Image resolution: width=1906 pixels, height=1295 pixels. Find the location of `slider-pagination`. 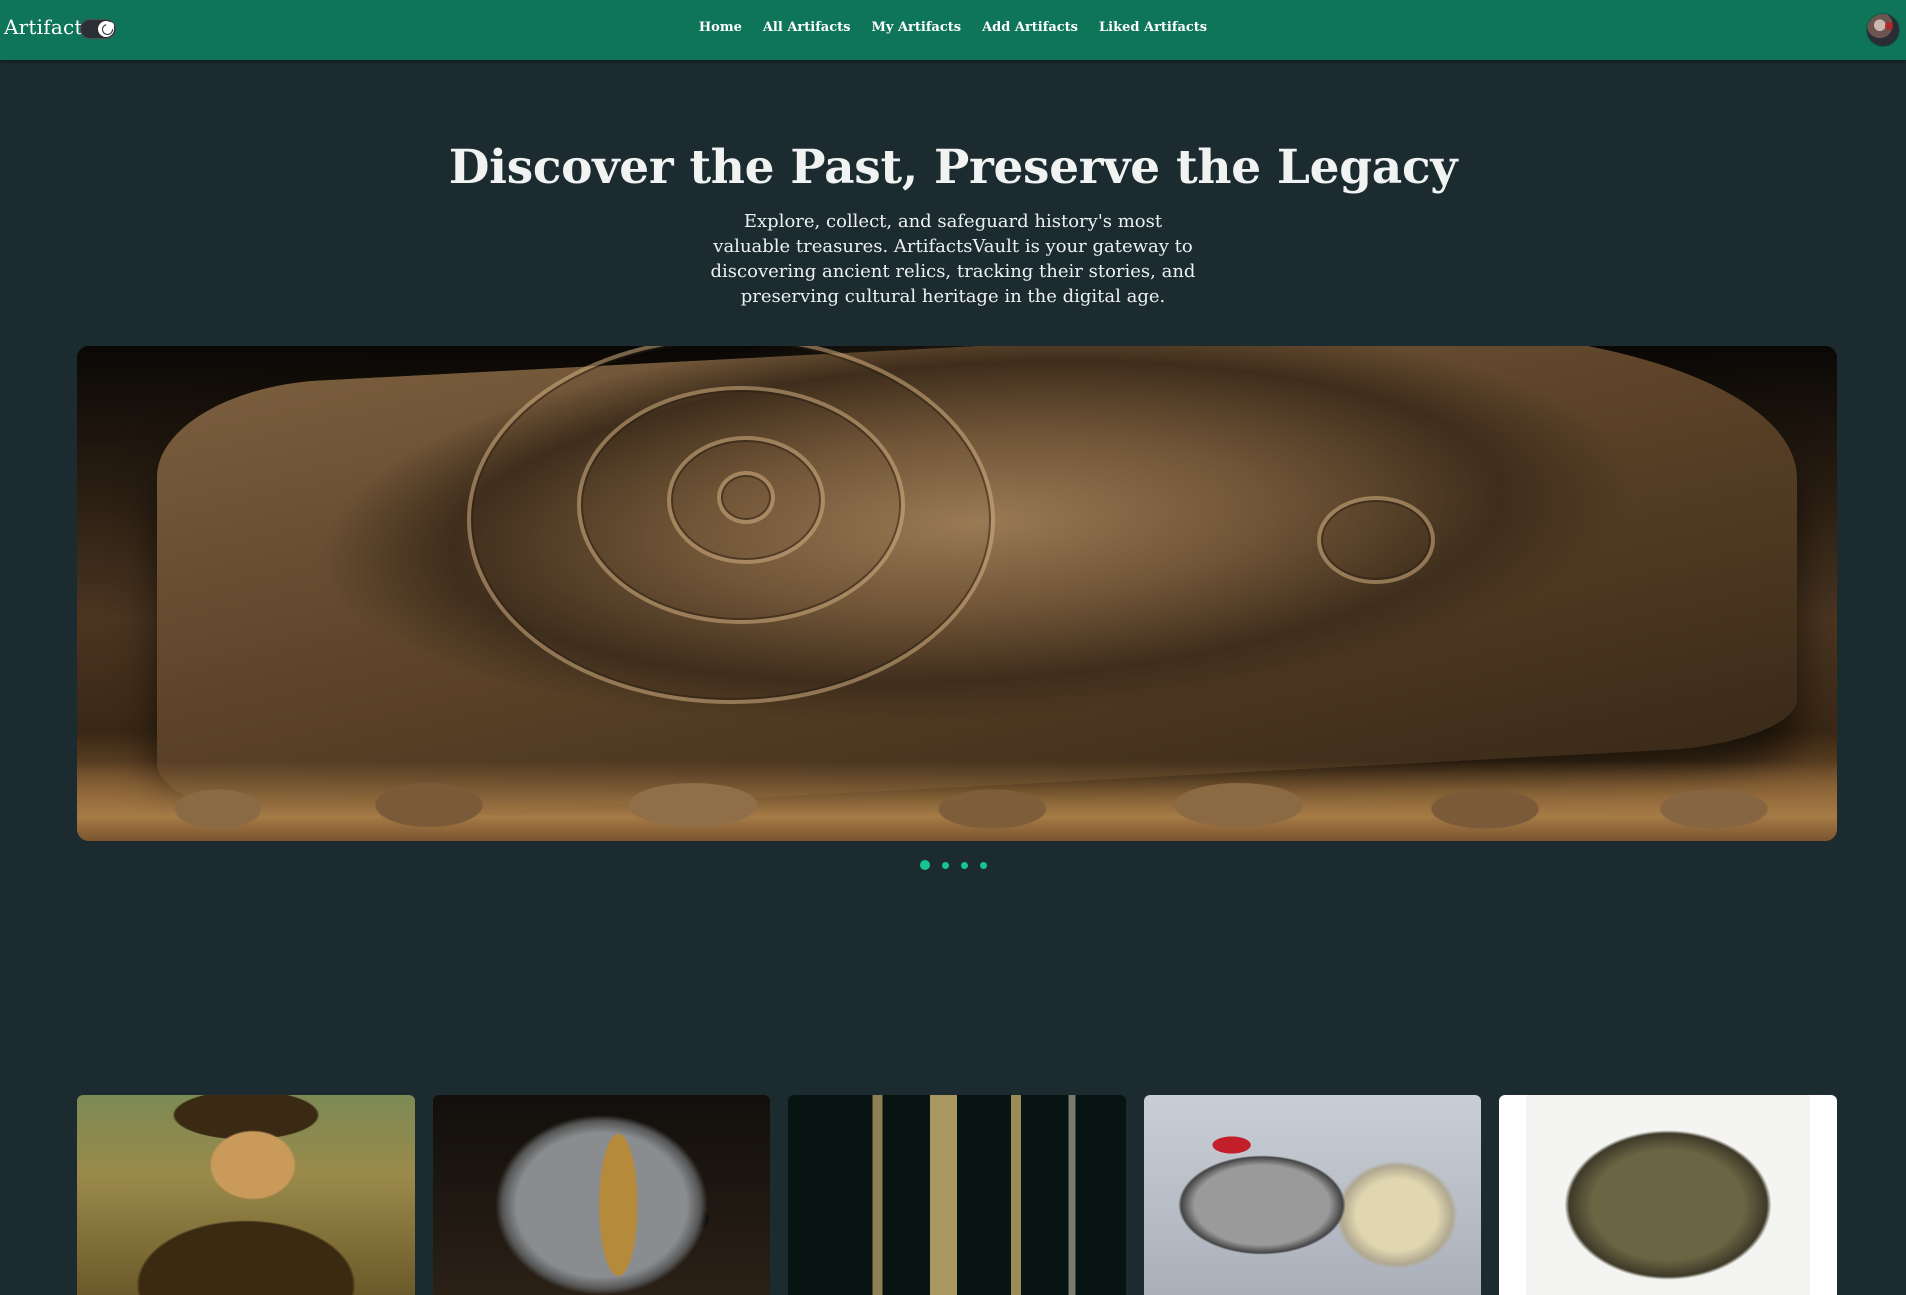

slider-pagination is located at coordinates (953, 865).